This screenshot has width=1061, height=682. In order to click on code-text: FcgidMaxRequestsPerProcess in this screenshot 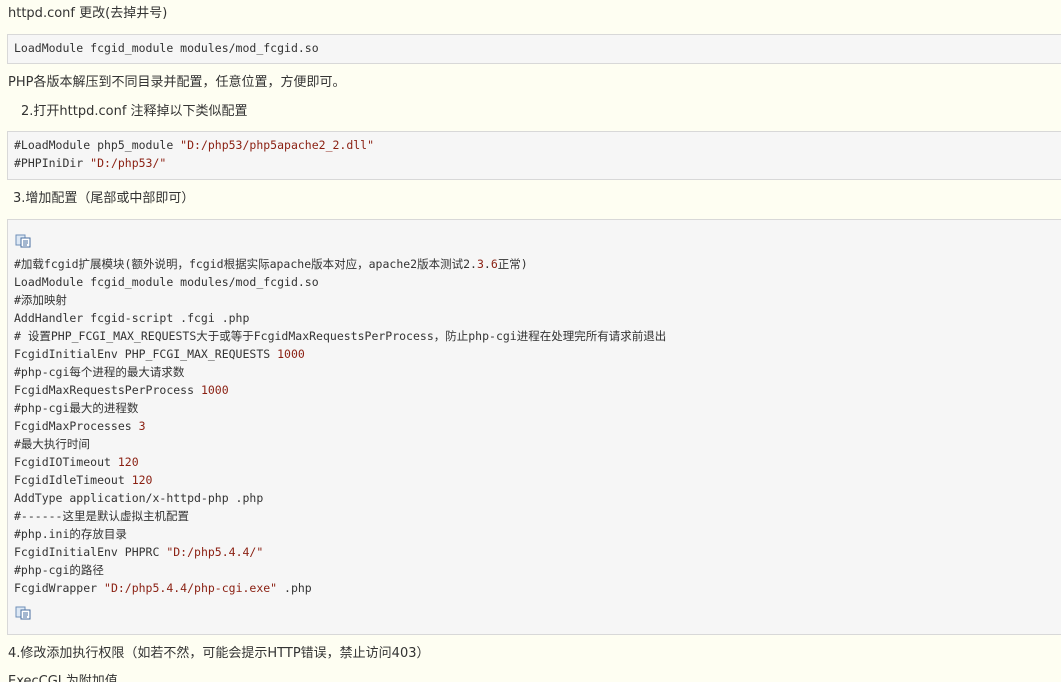, I will do `click(107, 390)`.